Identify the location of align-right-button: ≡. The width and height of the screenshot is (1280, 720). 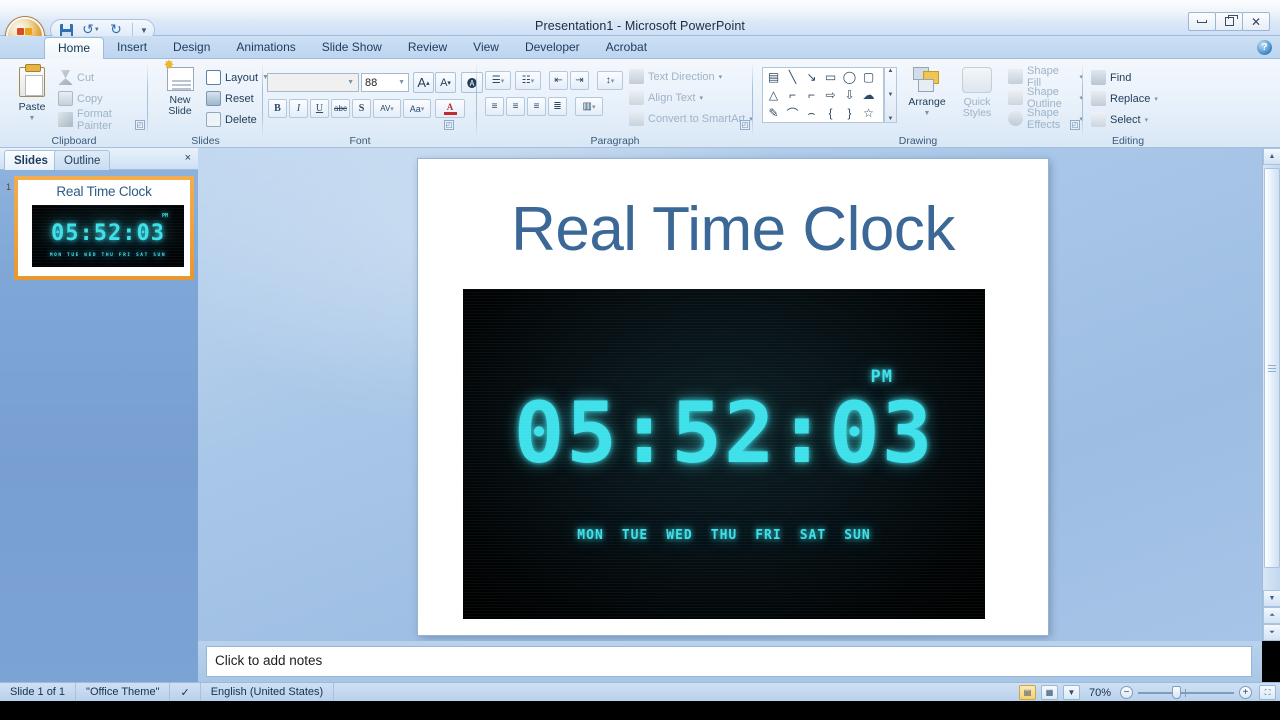
(536, 106).